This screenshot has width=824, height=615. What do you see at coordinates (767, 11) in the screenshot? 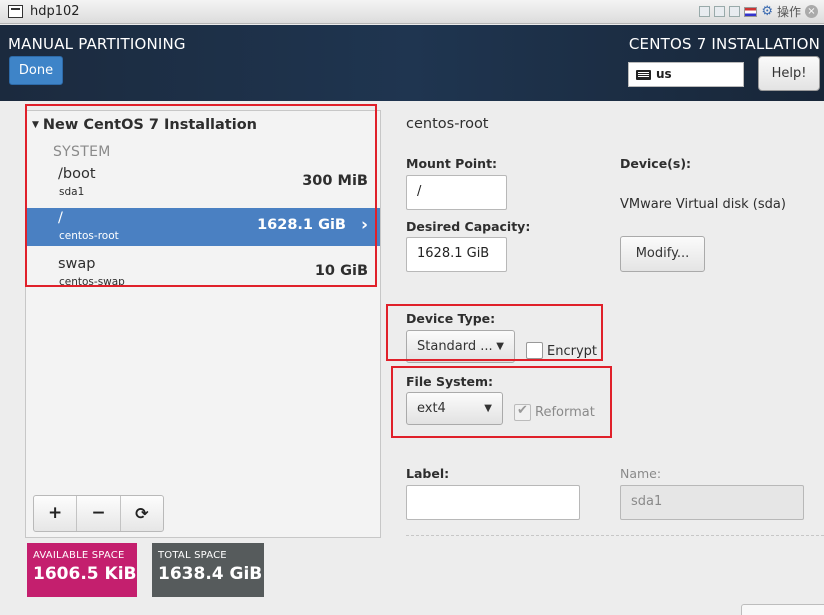
I see `gear-icon: ⚙` at bounding box center [767, 11].